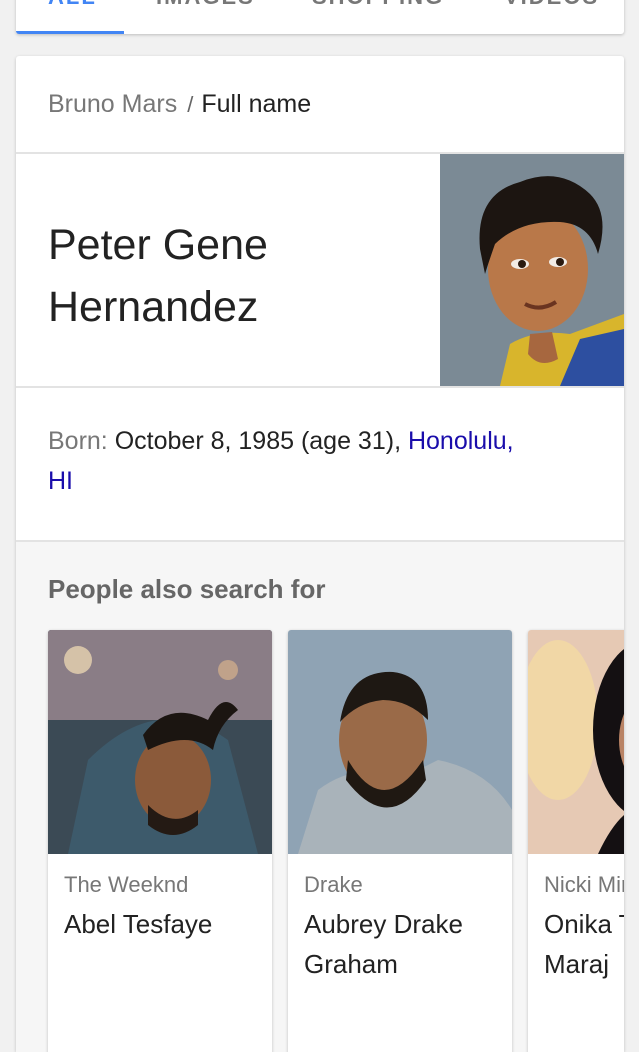  What do you see at coordinates (187, 589) in the screenshot?
I see `people-also-search-title: People also search for` at bounding box center [187, 589].